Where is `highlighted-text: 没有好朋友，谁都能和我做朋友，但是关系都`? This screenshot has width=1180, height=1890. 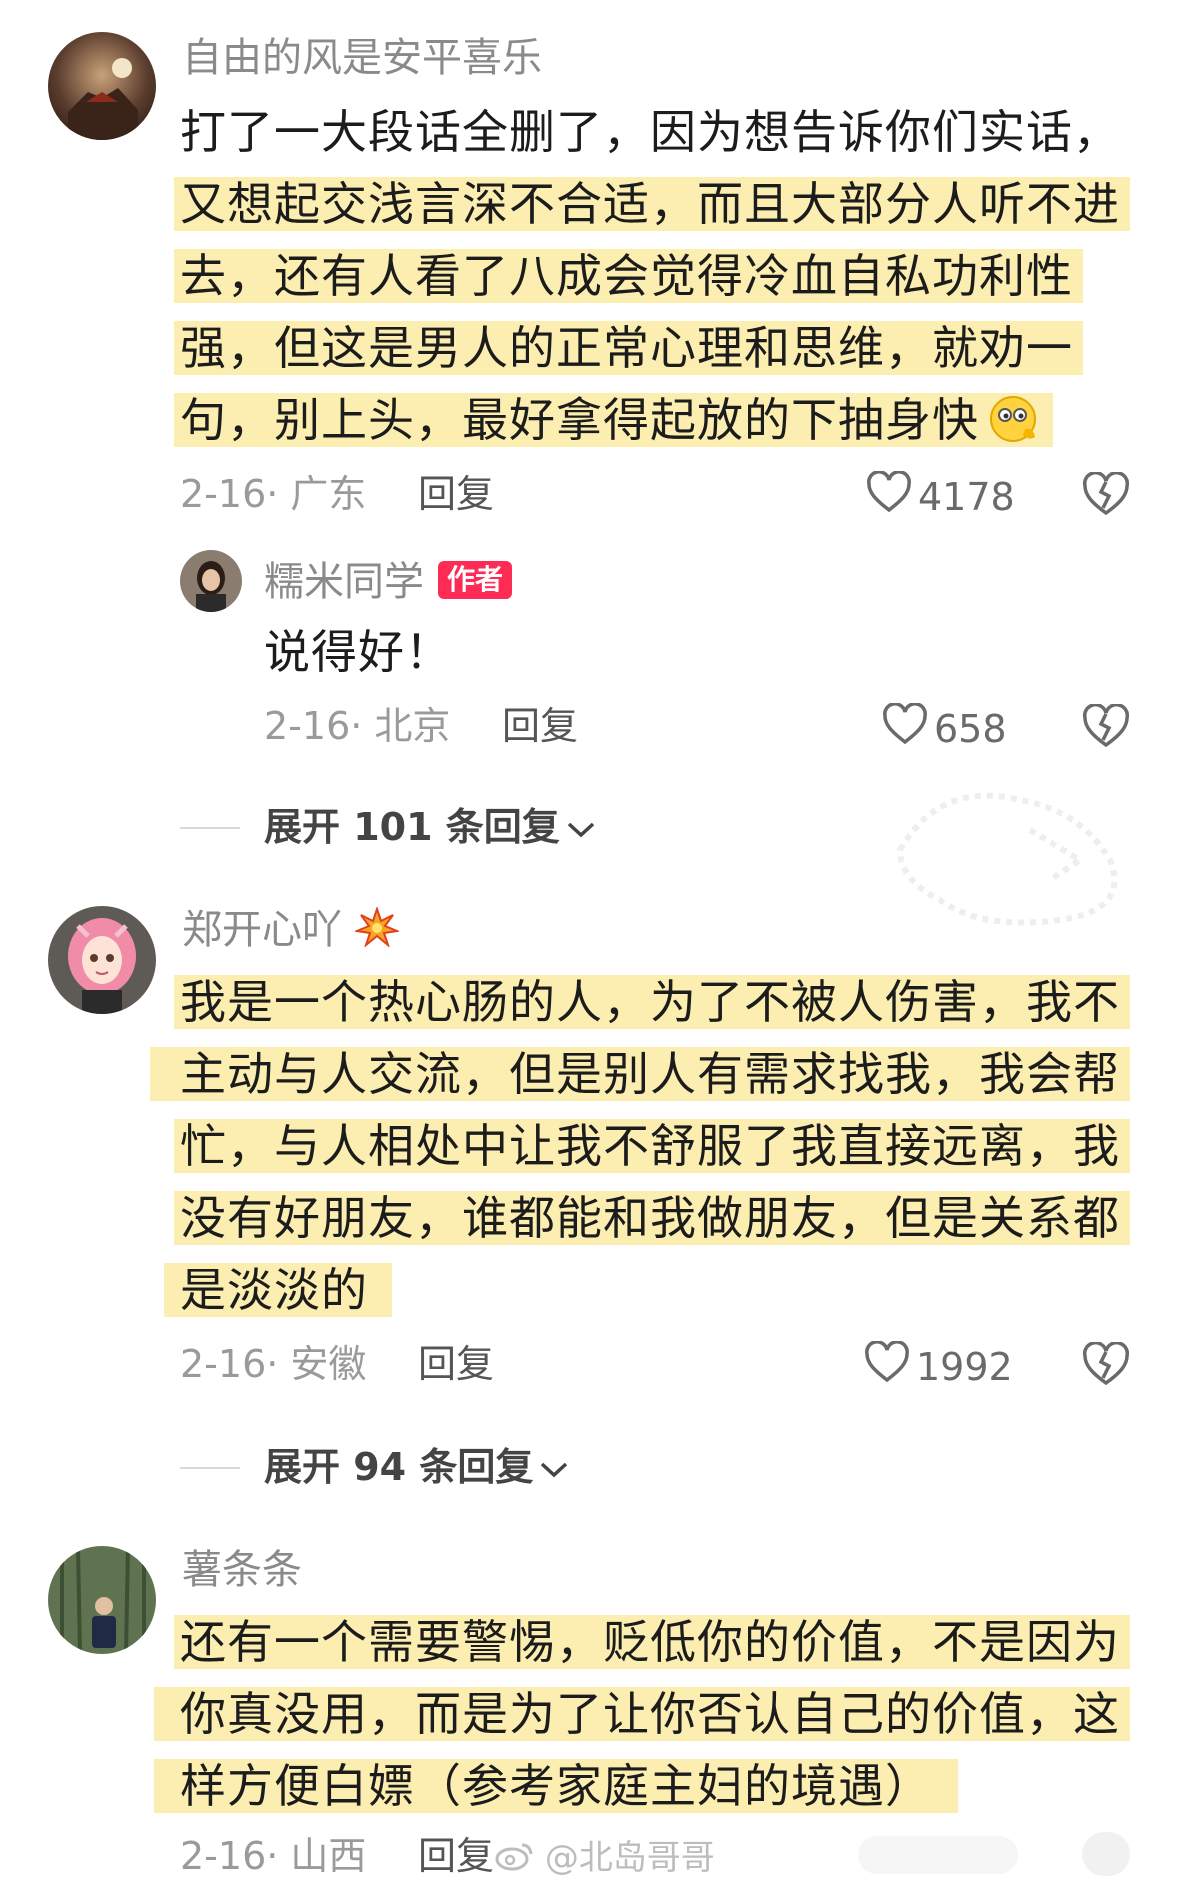
highlighted-text: 没有好朋友，谁都能和我做朋友，但是关系都 is located at coordinates (652, 1218).